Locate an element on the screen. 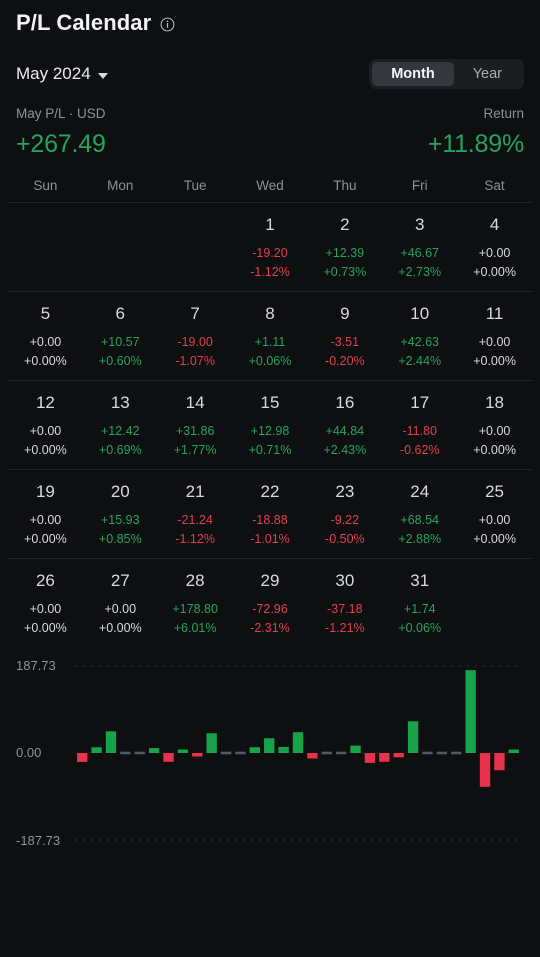 The width and height of the screenshot is (540, 957). calendar-day-cell: 14 +31.86 +1.77% is located at coordinates (195, 425).